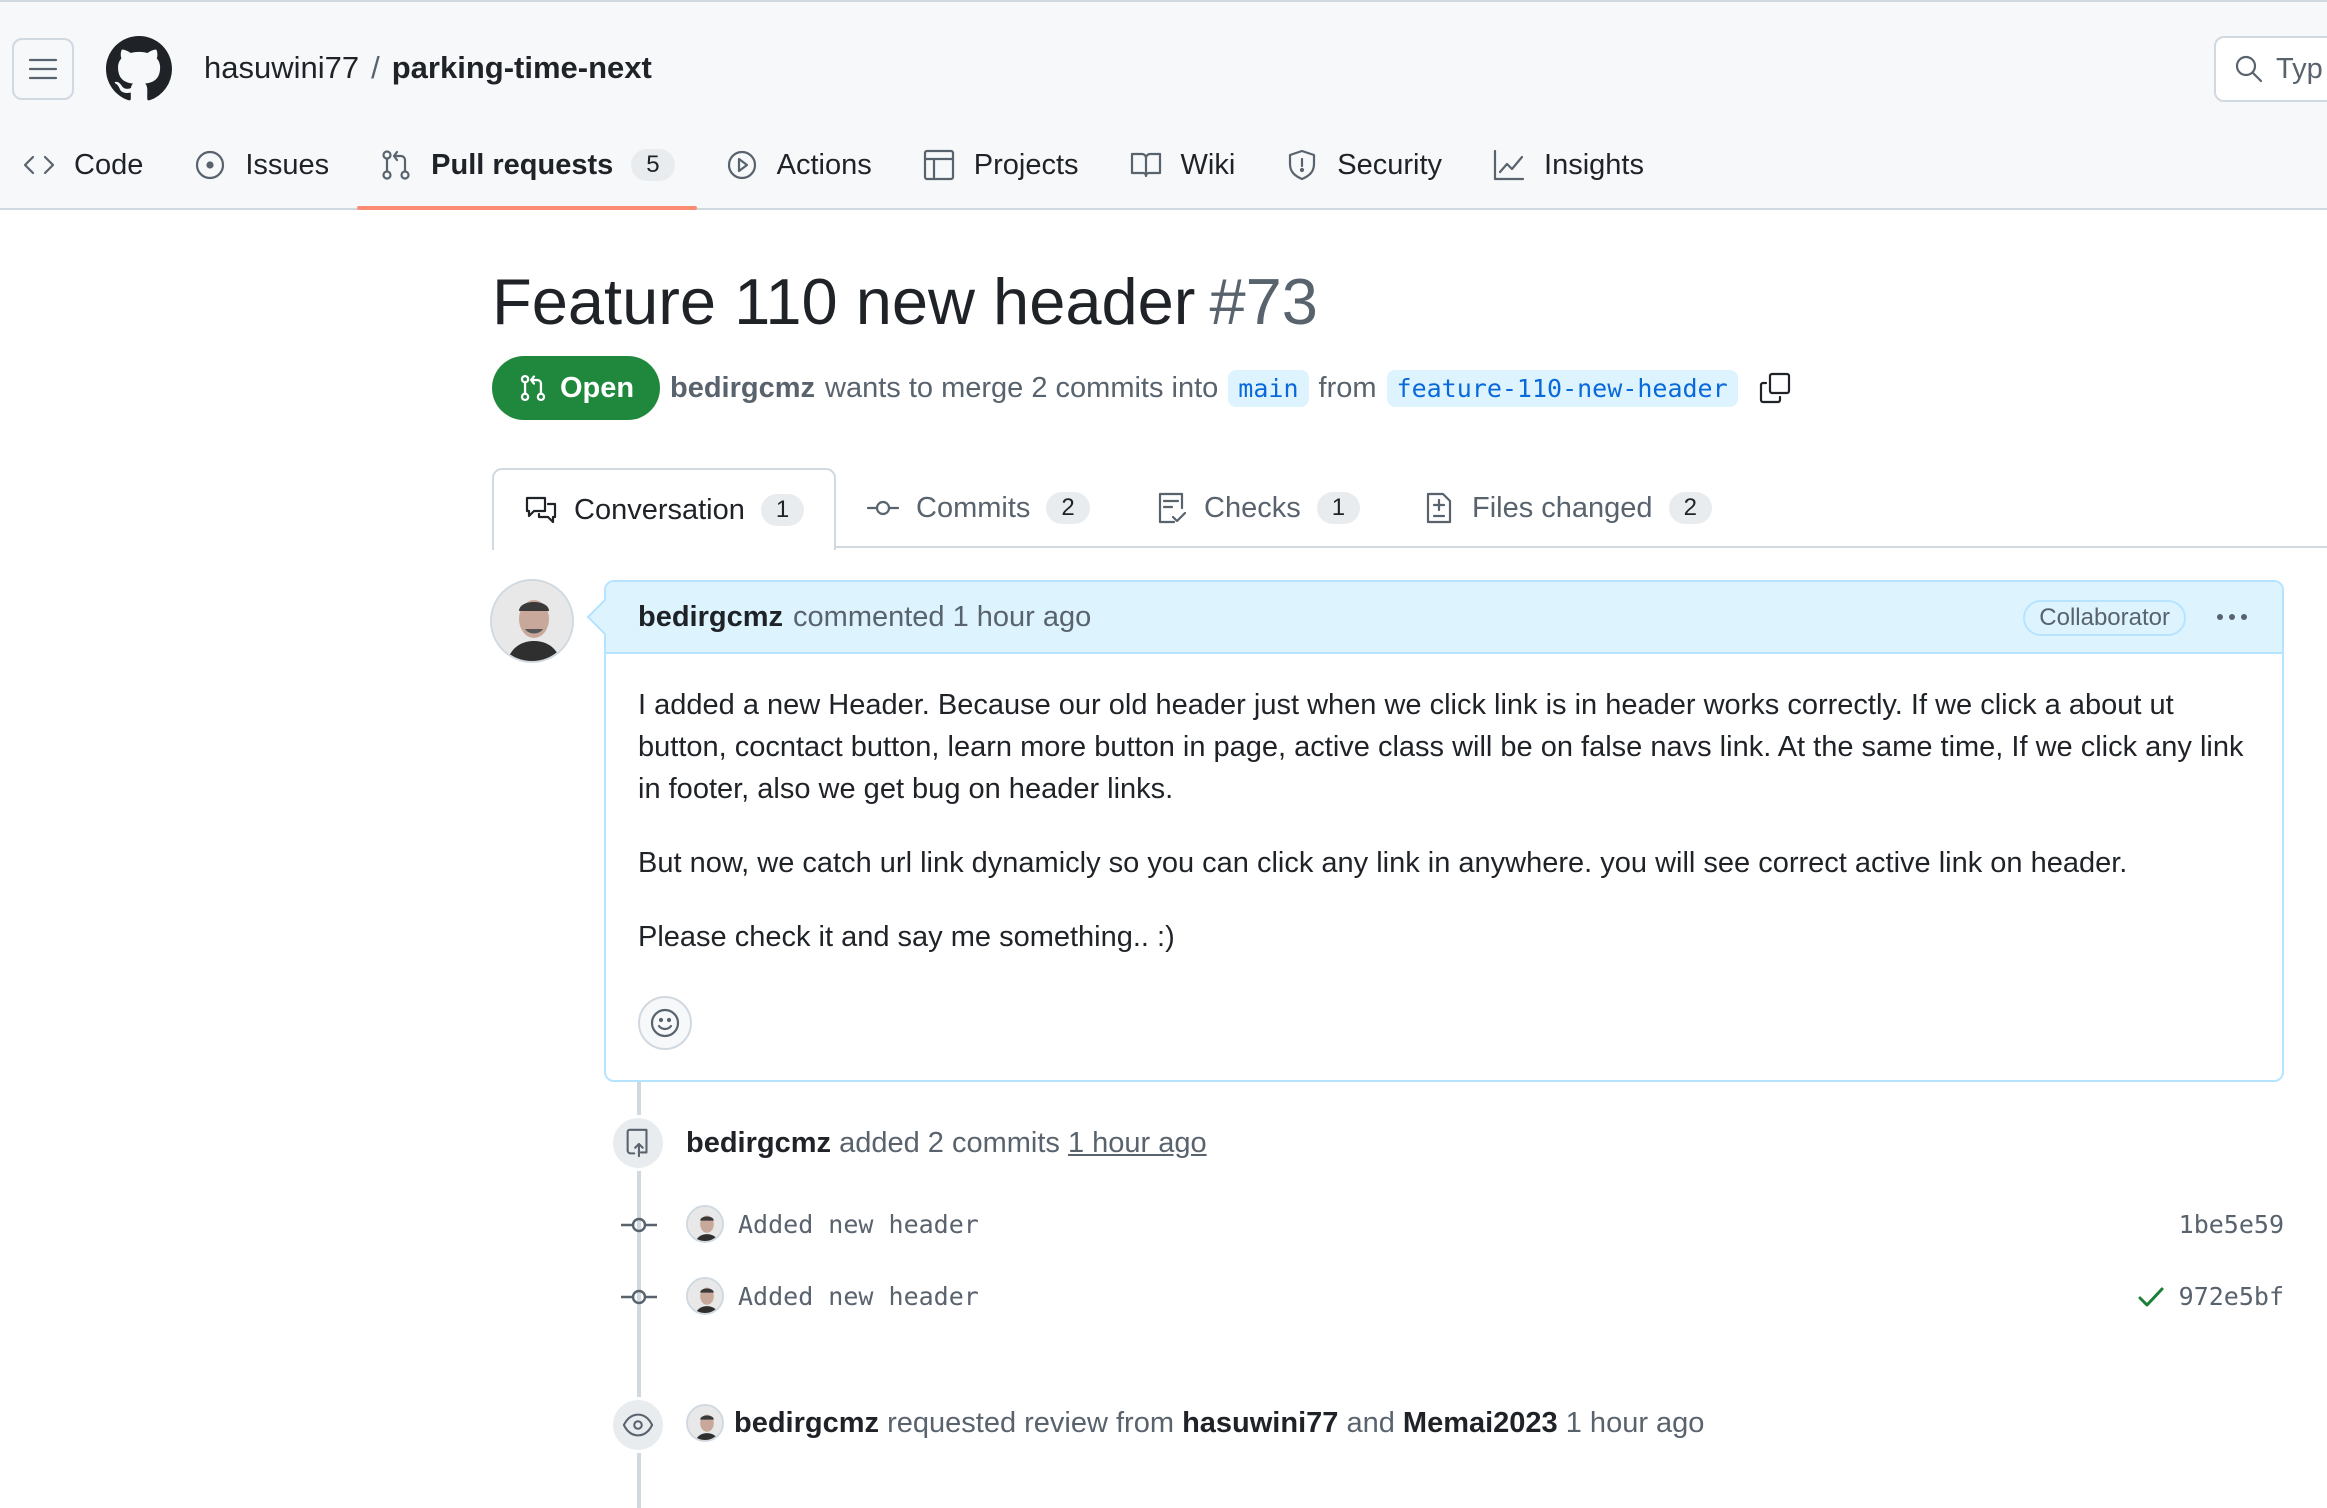 Image resolution: width=2327 pixels, height=1508 pixels. What do you see at coordinates (782, 510) in the screenshot?
I see `tab-conversation-count: 1` at bounding box center [782, 510].